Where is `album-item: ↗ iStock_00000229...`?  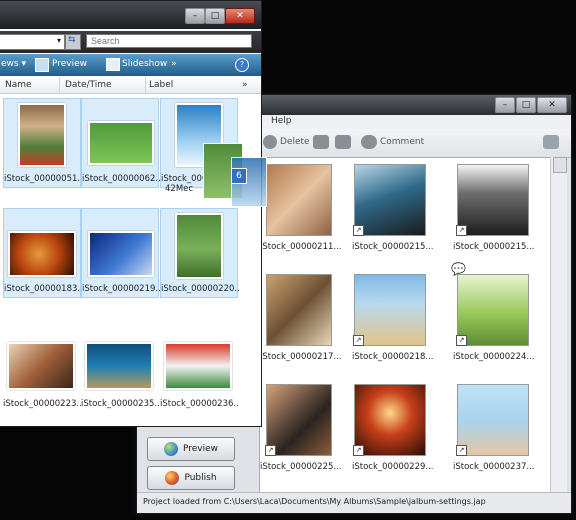 album-item: ↗ iStock_00000229... is located at coordinates (399, 432).